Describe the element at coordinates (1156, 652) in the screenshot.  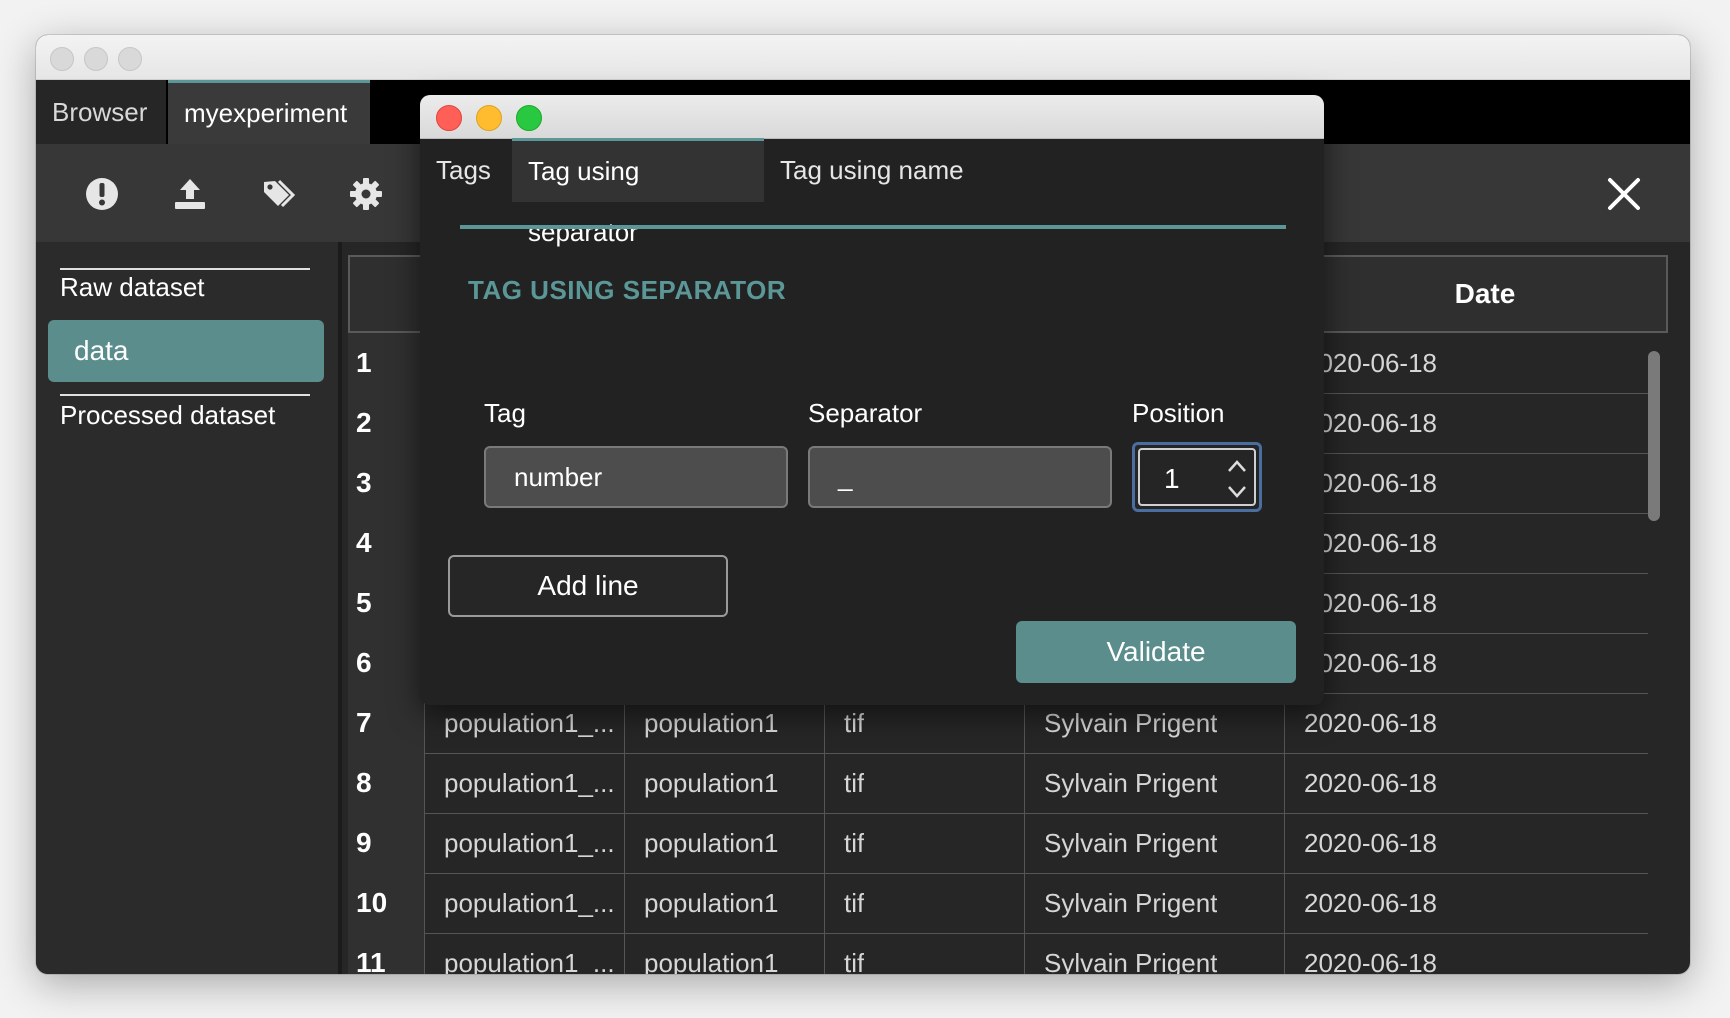
I see `validate-button: Validate` at that location.